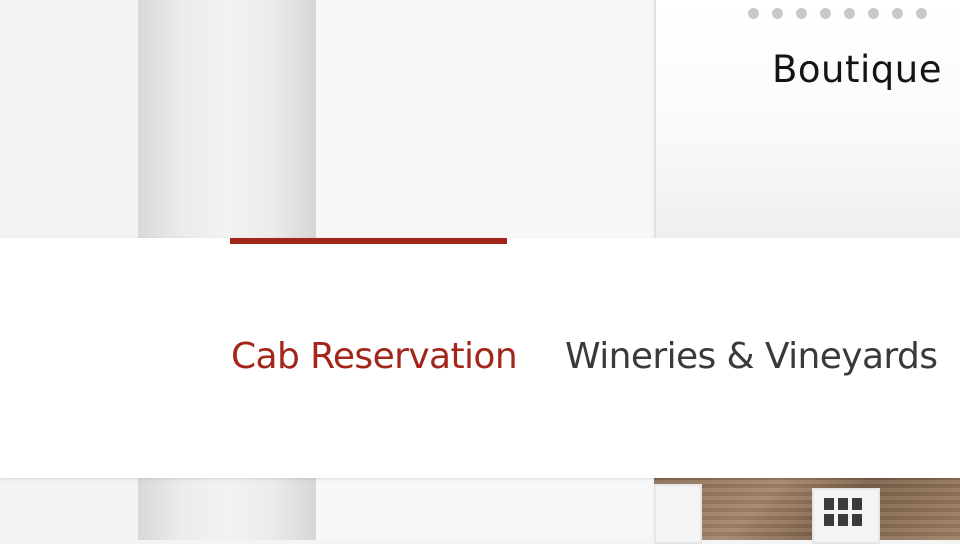 The height and width of the screenshot is (544, 960). What do you see at coordinates (374, 356) in the screenshot?
I see `tab-cab-reservation: Cab Reservation` at bounding box center [374, 356].